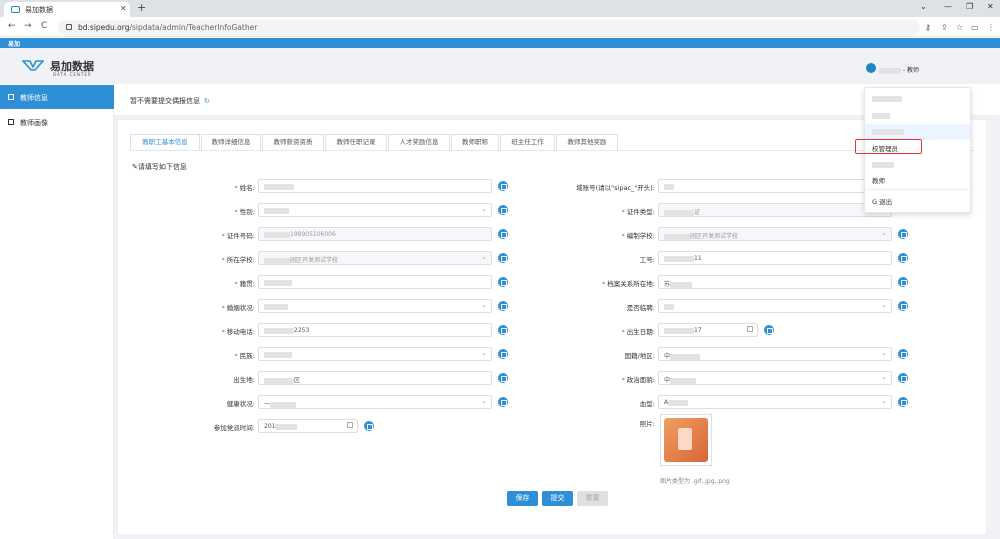 This screenshot has height=539, width=1000. What do you see at coordinates (888, 146) in the screenshot?
I see `highlight-box` at bounding box center [888, 146].